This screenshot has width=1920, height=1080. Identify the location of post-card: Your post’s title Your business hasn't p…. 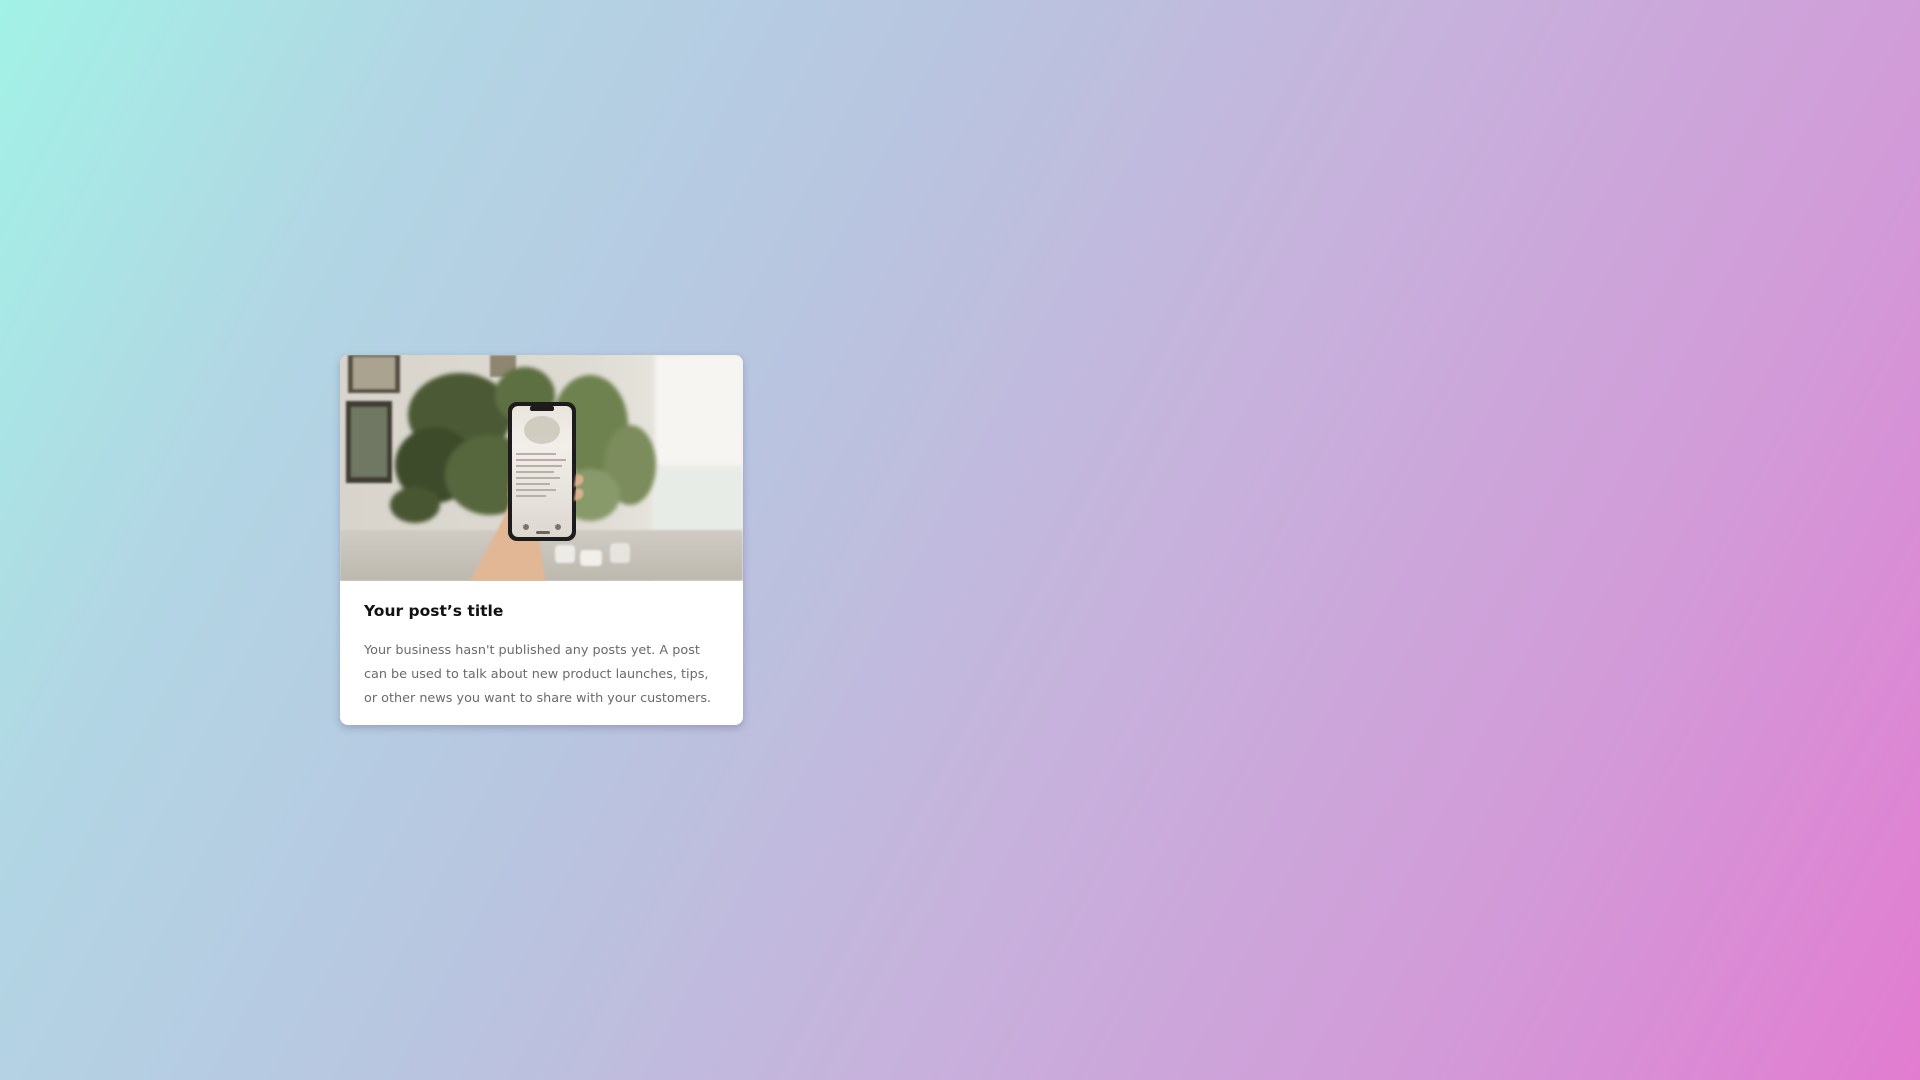
(541, 540).